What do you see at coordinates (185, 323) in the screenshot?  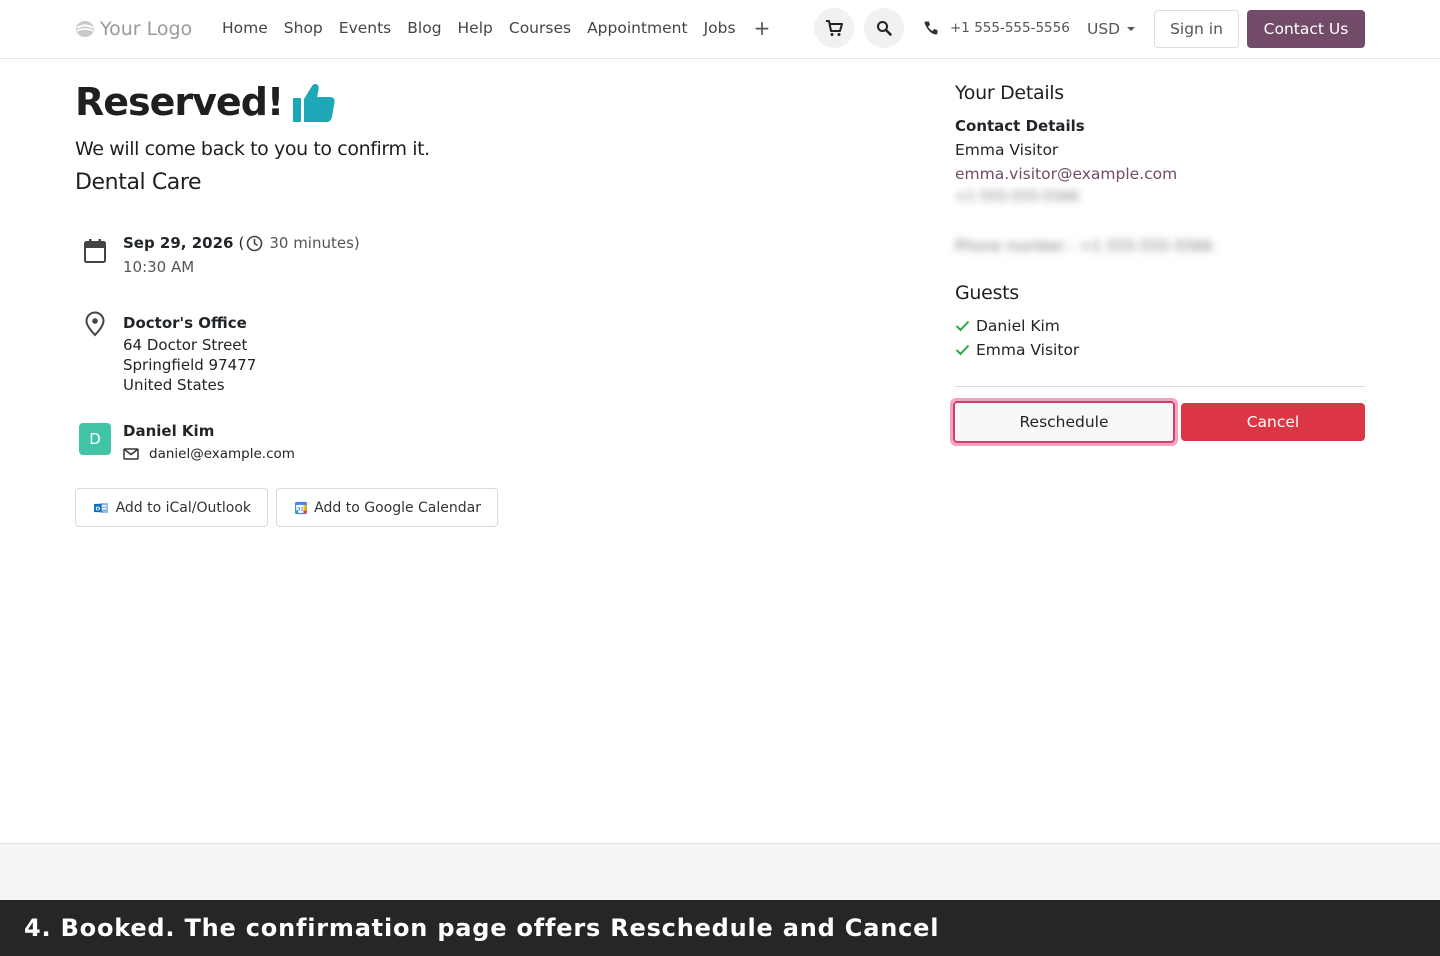 I see `location-name: Doctor's Office` at bounding box center [185, 323].